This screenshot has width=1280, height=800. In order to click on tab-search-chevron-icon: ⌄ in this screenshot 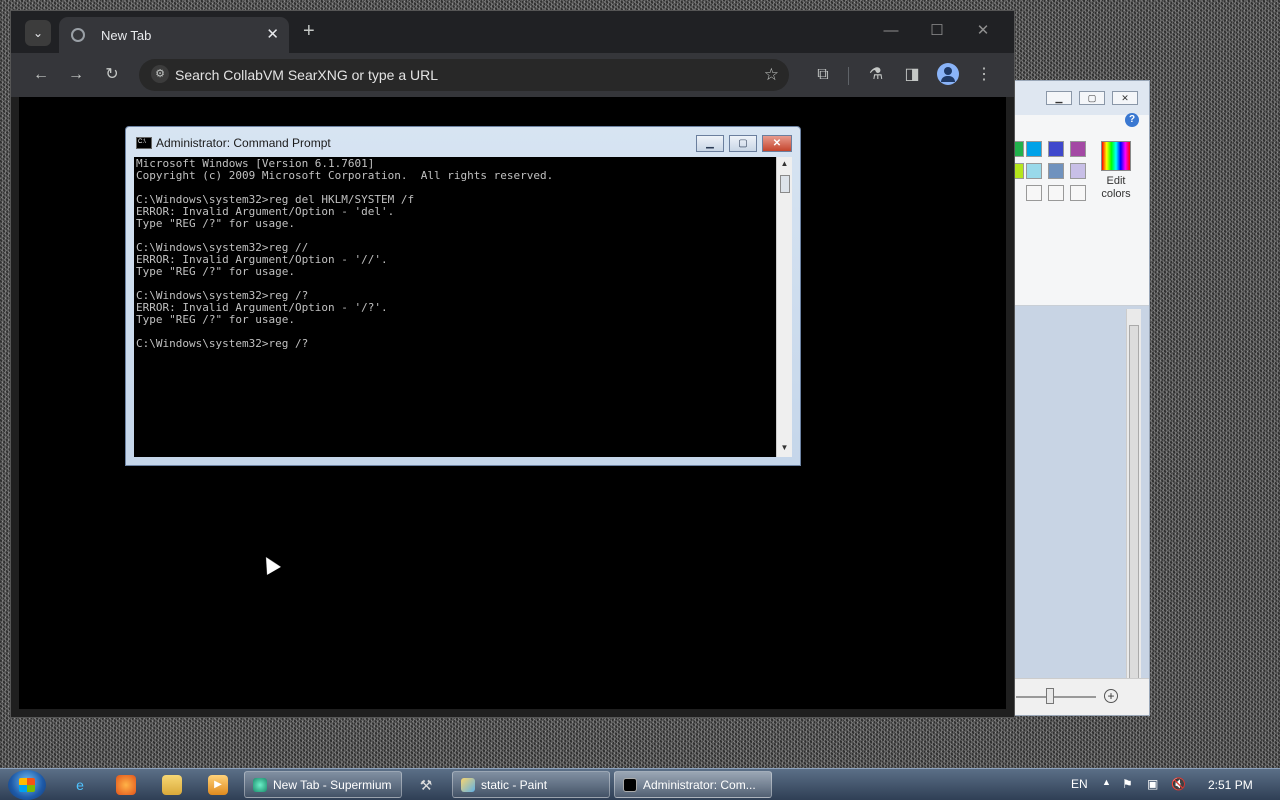, I will do `click(38, 33)`.